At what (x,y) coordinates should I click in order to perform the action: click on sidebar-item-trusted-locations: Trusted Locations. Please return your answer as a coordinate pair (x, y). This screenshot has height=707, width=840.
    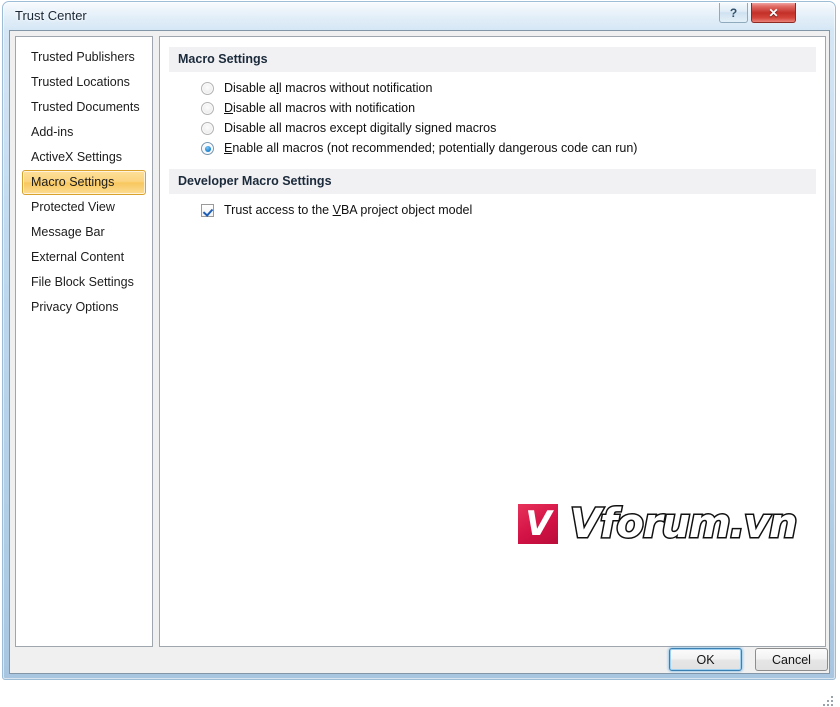
    Looking at the image, I should click on (84, 82).